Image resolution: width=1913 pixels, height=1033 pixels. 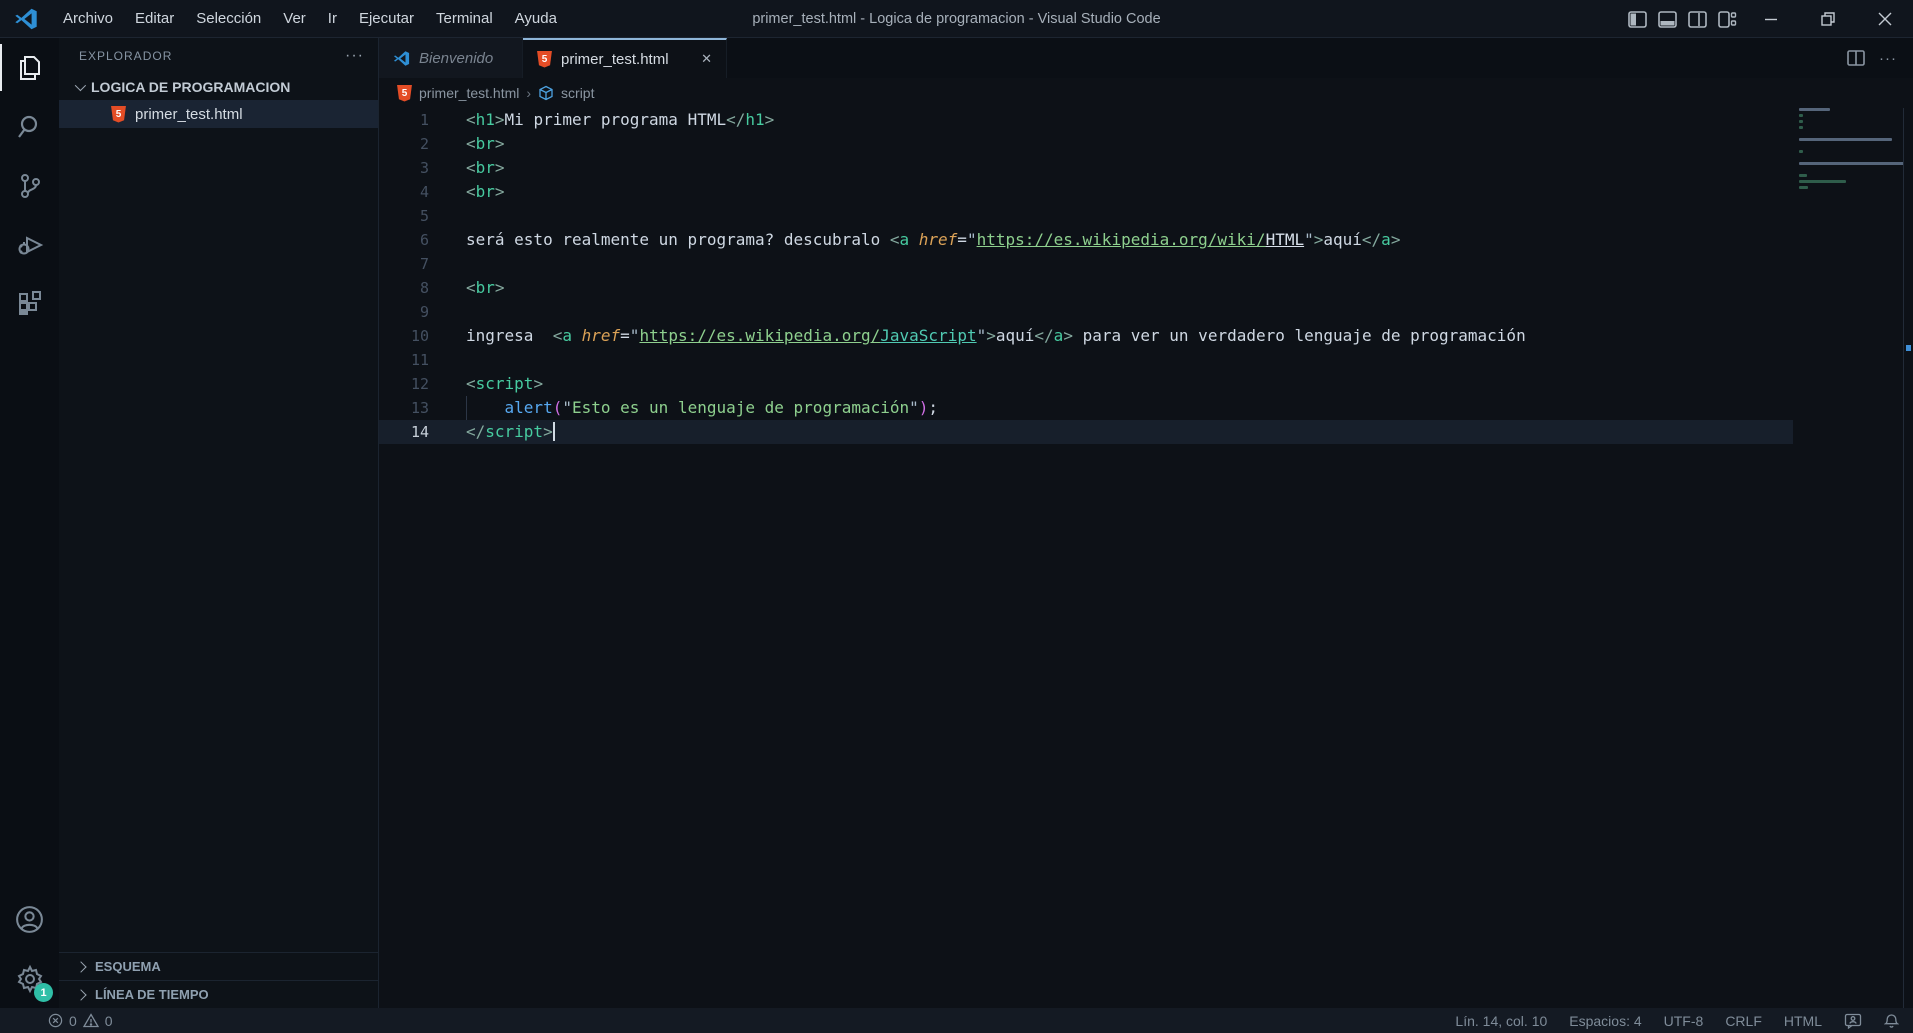 I want to click on code-line-7: 7, so click(x=1086, y=264).